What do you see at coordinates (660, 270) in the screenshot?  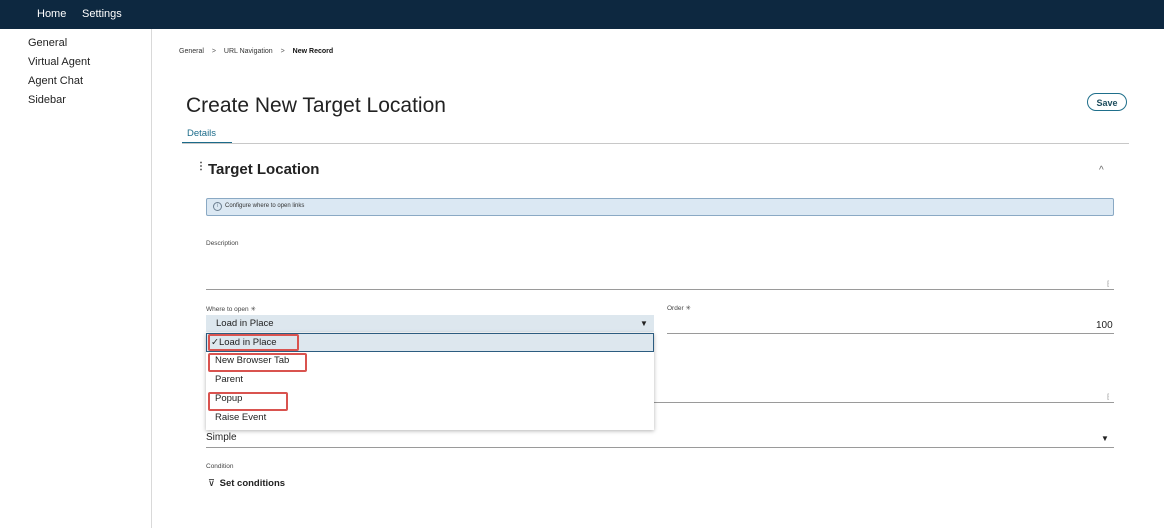 I see `description-textarea` at bounding box center [660, 270].